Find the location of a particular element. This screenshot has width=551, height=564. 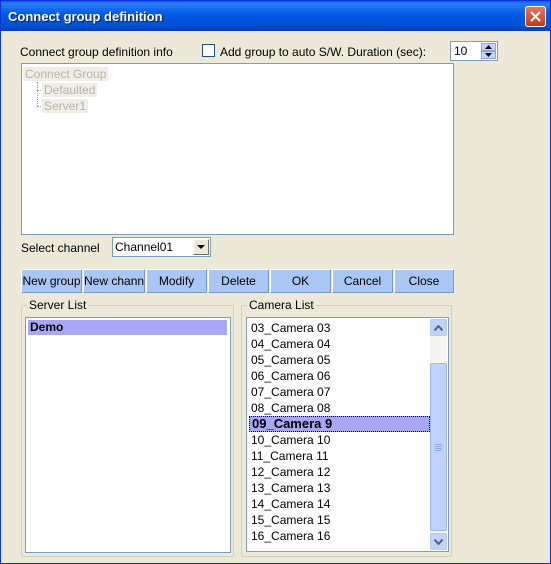

camera-list-title: Camera List is located at coordinates (281, 305).